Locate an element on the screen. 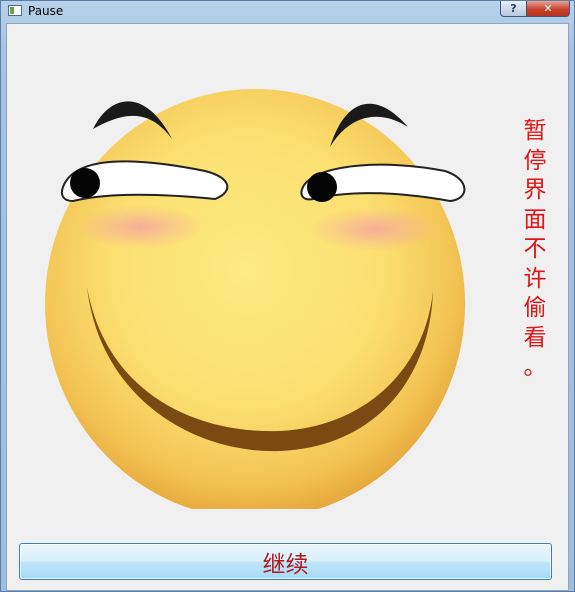 The height and width of the screenshot is (592, 575). title-bar-buttons: ? ✕ is located at coordinates (535, 9).